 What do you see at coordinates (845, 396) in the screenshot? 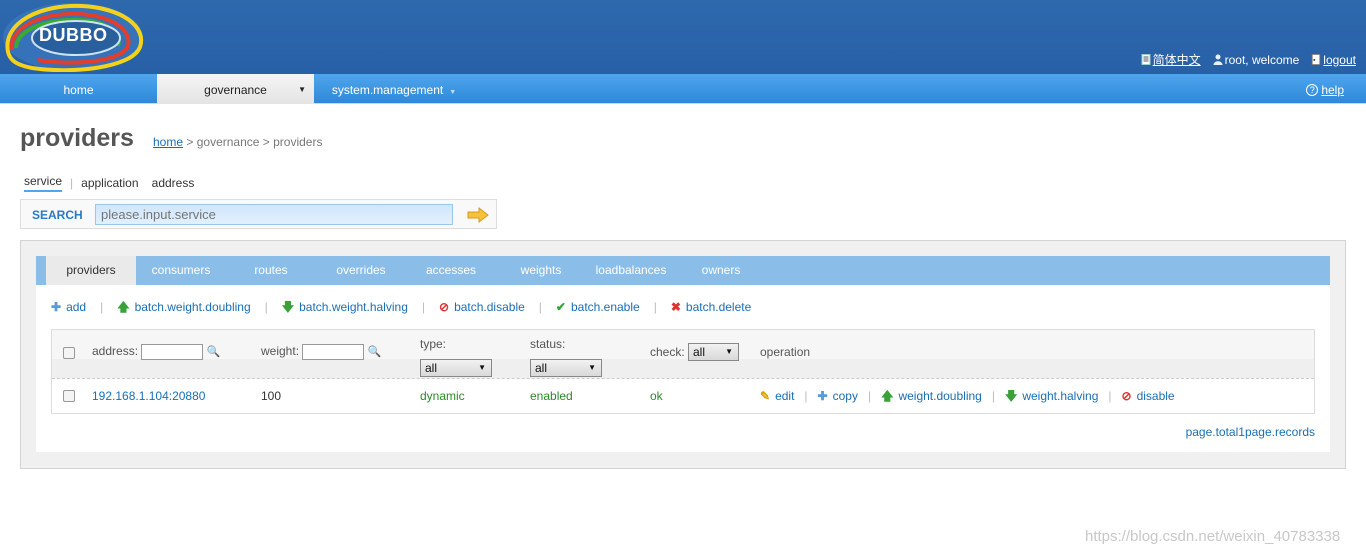
I see `copy-label: copy` at bounding box center [845, 396].